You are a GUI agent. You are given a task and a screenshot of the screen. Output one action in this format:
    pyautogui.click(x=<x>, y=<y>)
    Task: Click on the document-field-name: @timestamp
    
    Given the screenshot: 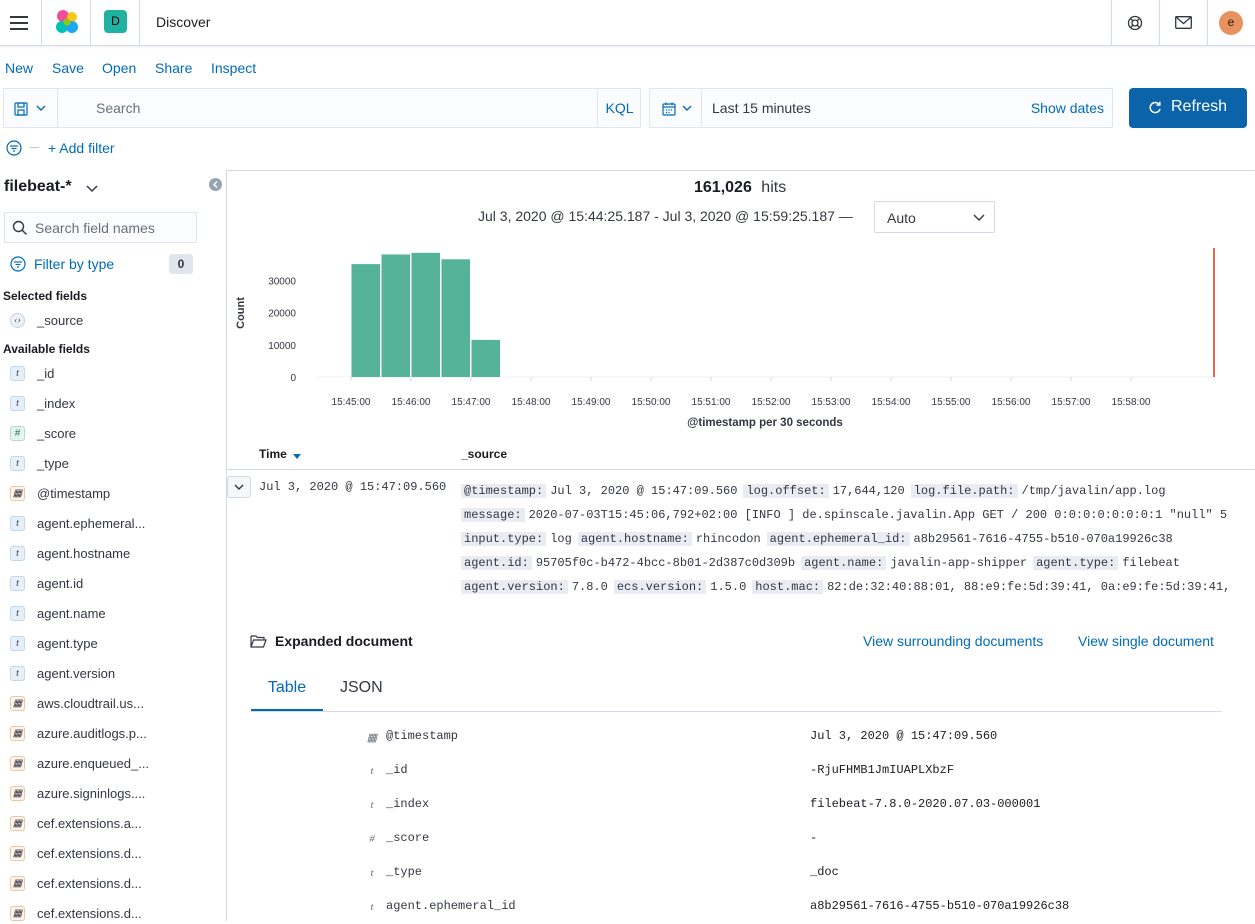 What is the action you would take?
    pyautogui.click(x=422, y=736)
    